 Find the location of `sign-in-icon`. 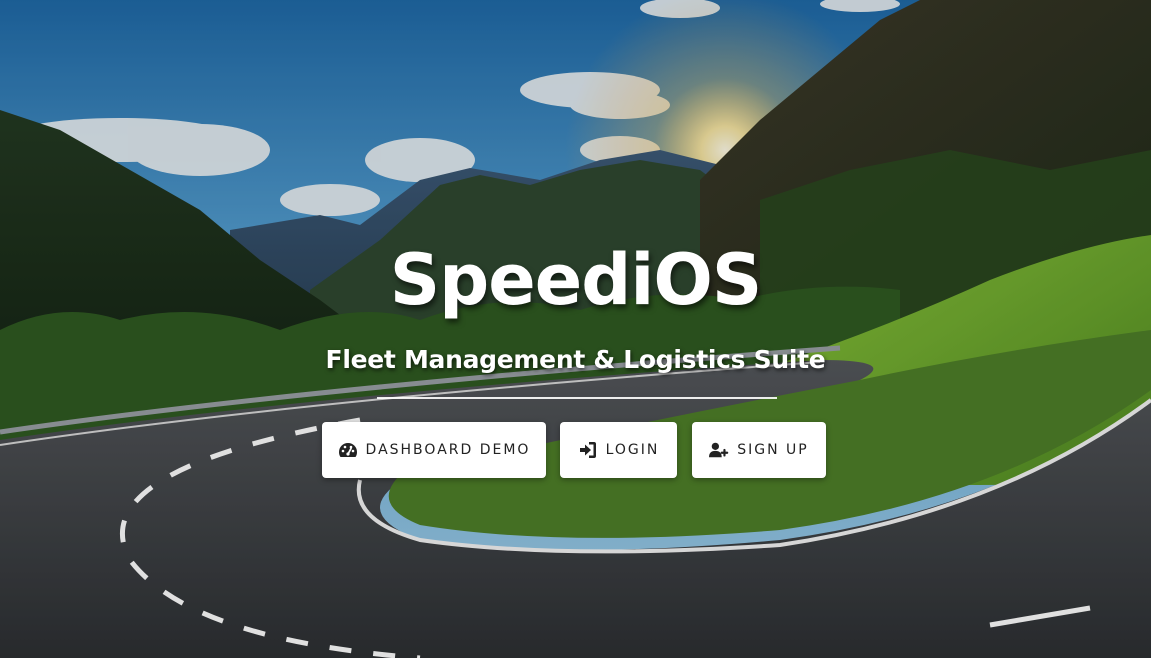

sign-in-icon is located at coordinates (588, 450).